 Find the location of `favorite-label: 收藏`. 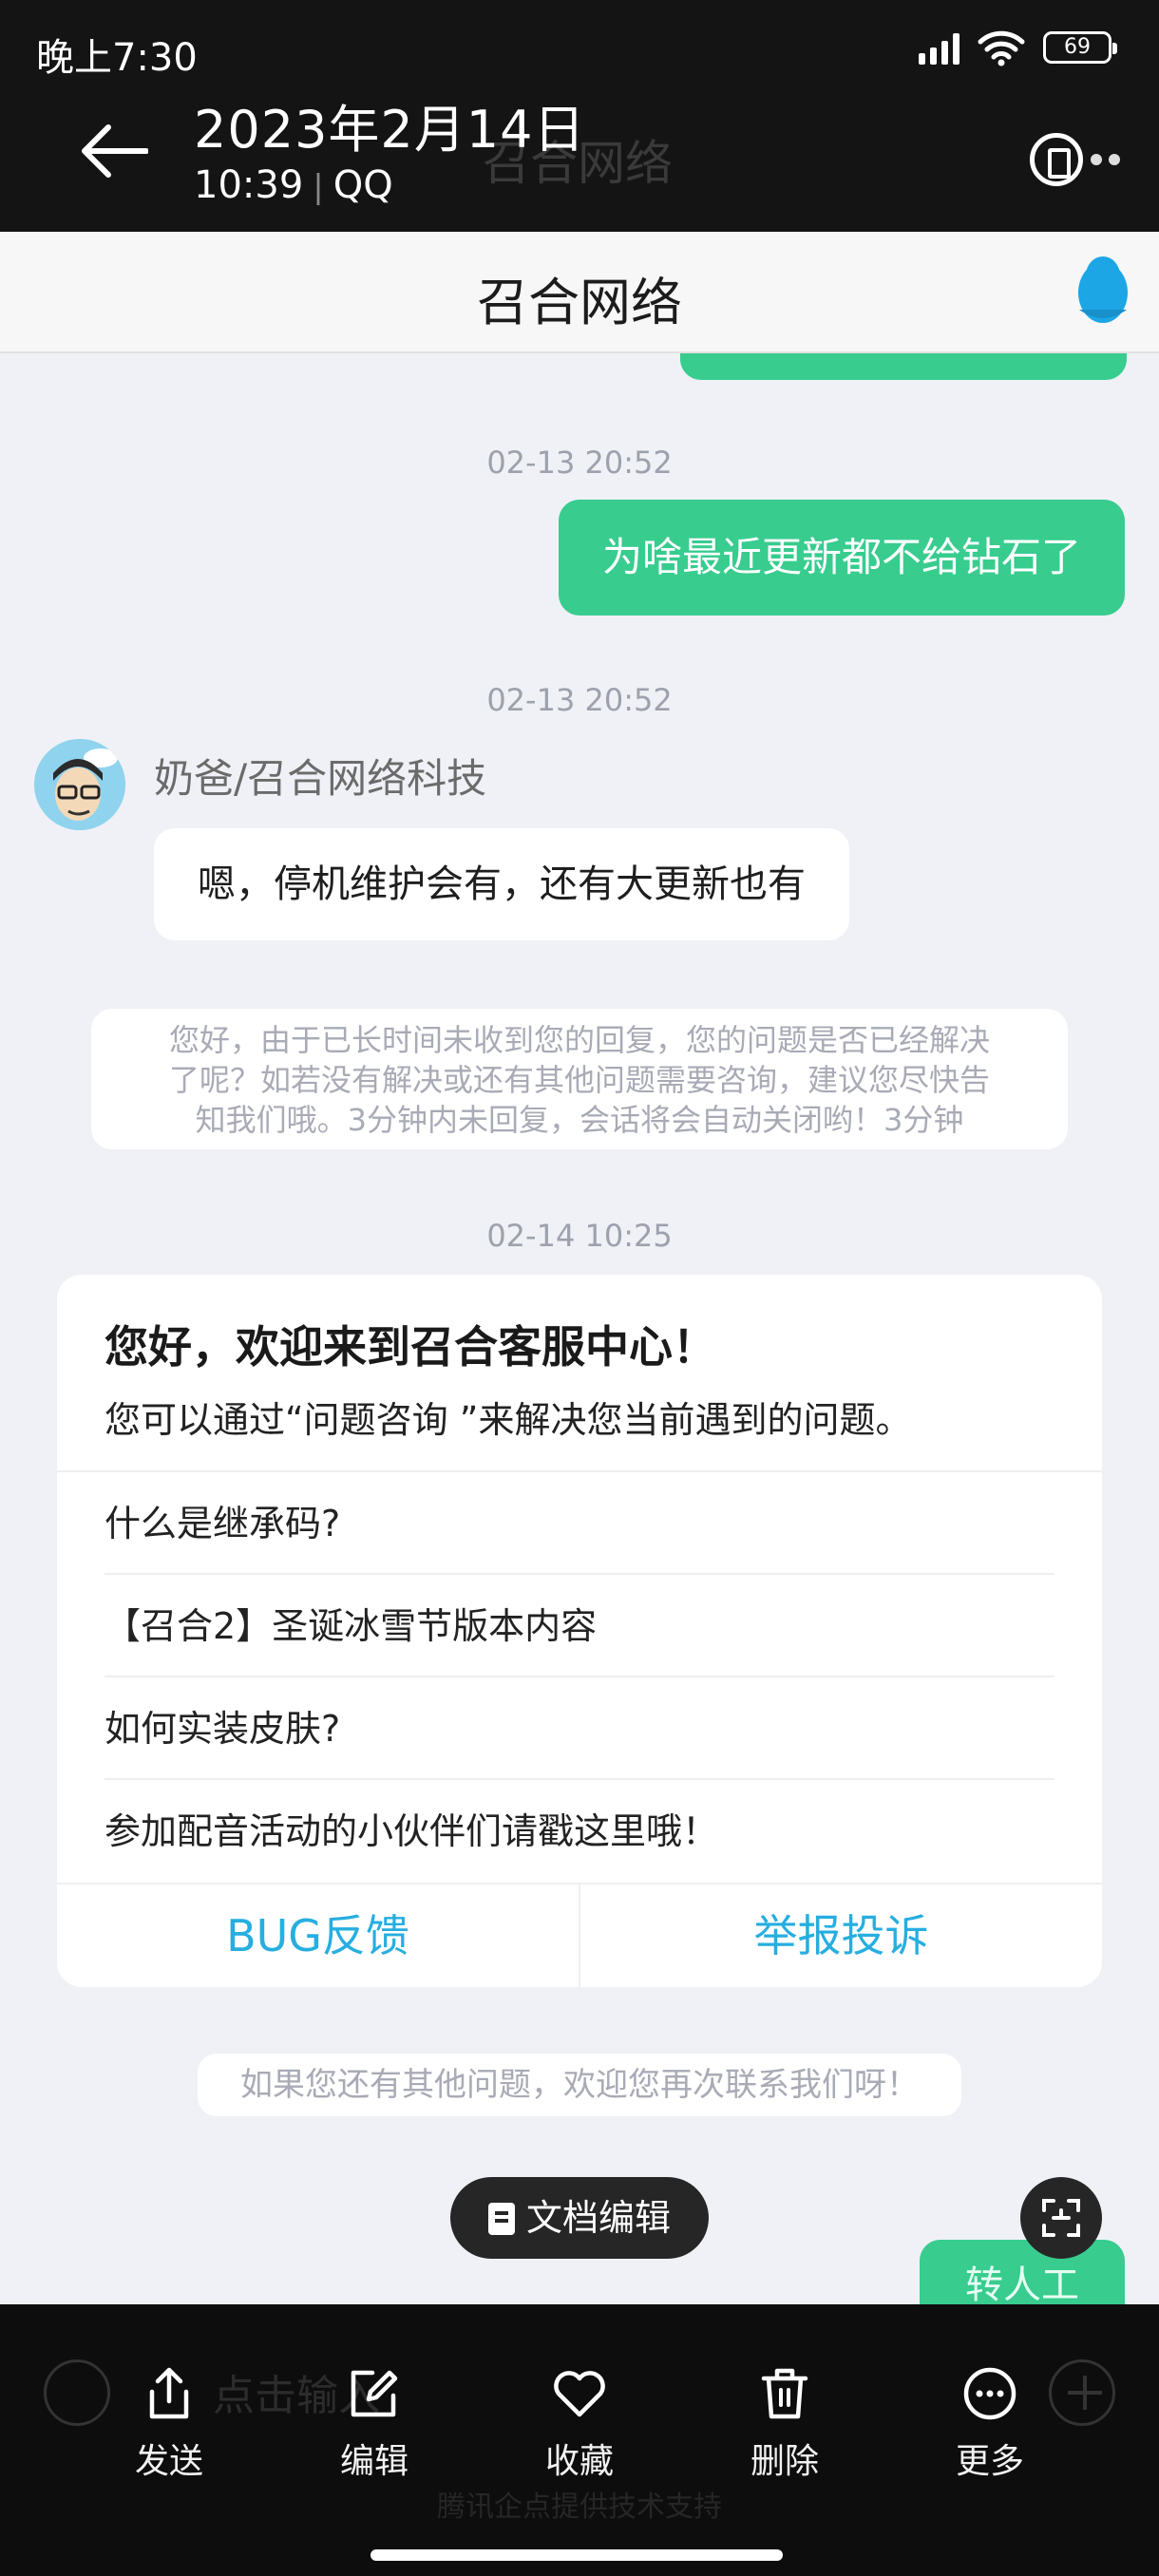

favorite-label: 收藏 is located at coordinates (579, 2461).